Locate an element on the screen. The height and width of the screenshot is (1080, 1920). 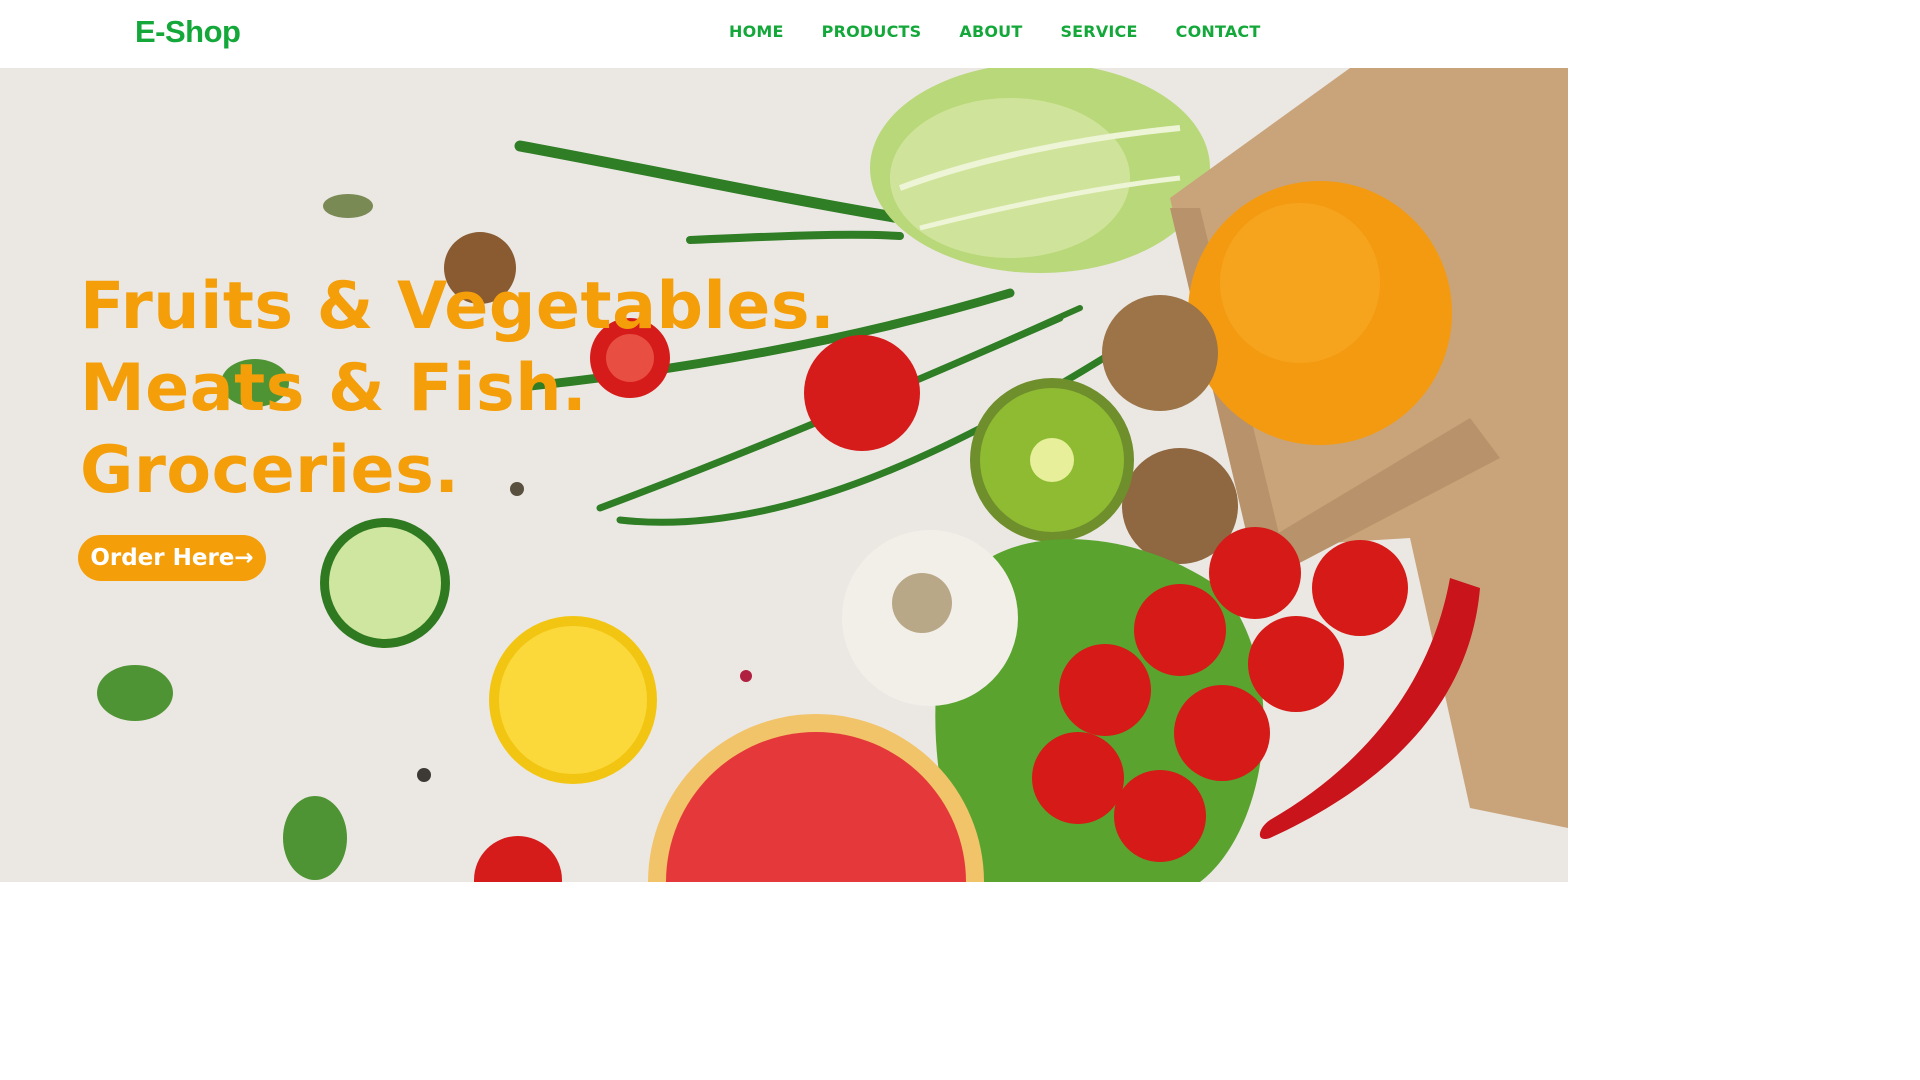
nav-service-link: SERVICE is located at coordinates (1098, 31).